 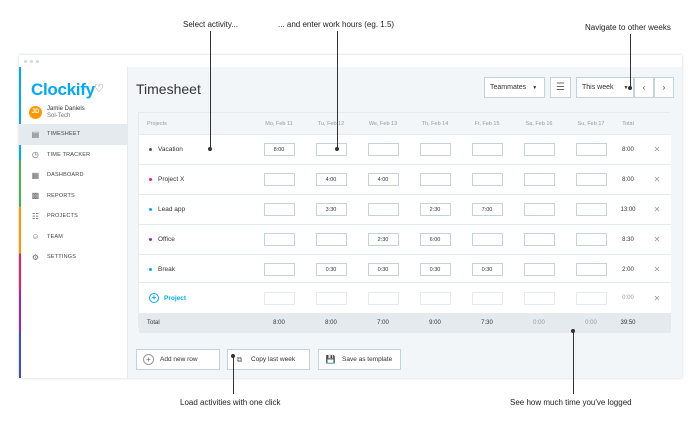 What do you see at coordinates (66, 113) in the screenshot?
I see `user-info: Jamie Daniels Sol-Tech` at bounding box center [66, 113].